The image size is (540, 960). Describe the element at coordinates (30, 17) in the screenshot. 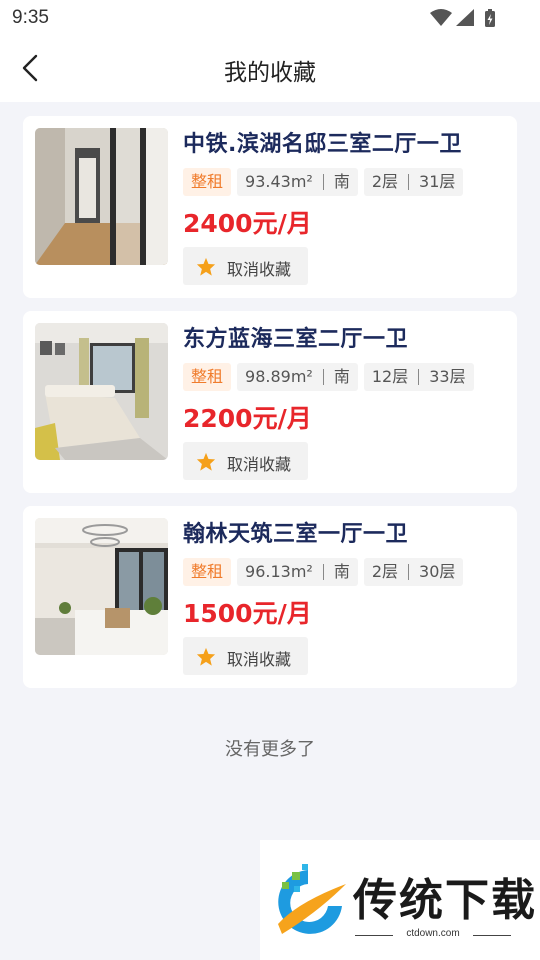

I see `status-time: 9:35` at that location.